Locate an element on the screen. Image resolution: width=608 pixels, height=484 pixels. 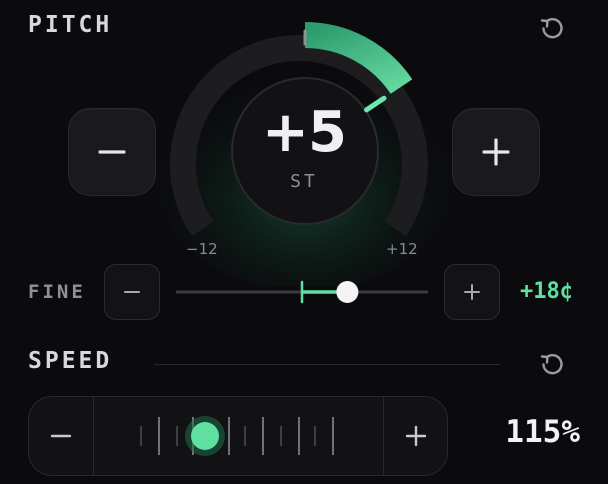
speed-increment-button is located at coordinates (415, 436).